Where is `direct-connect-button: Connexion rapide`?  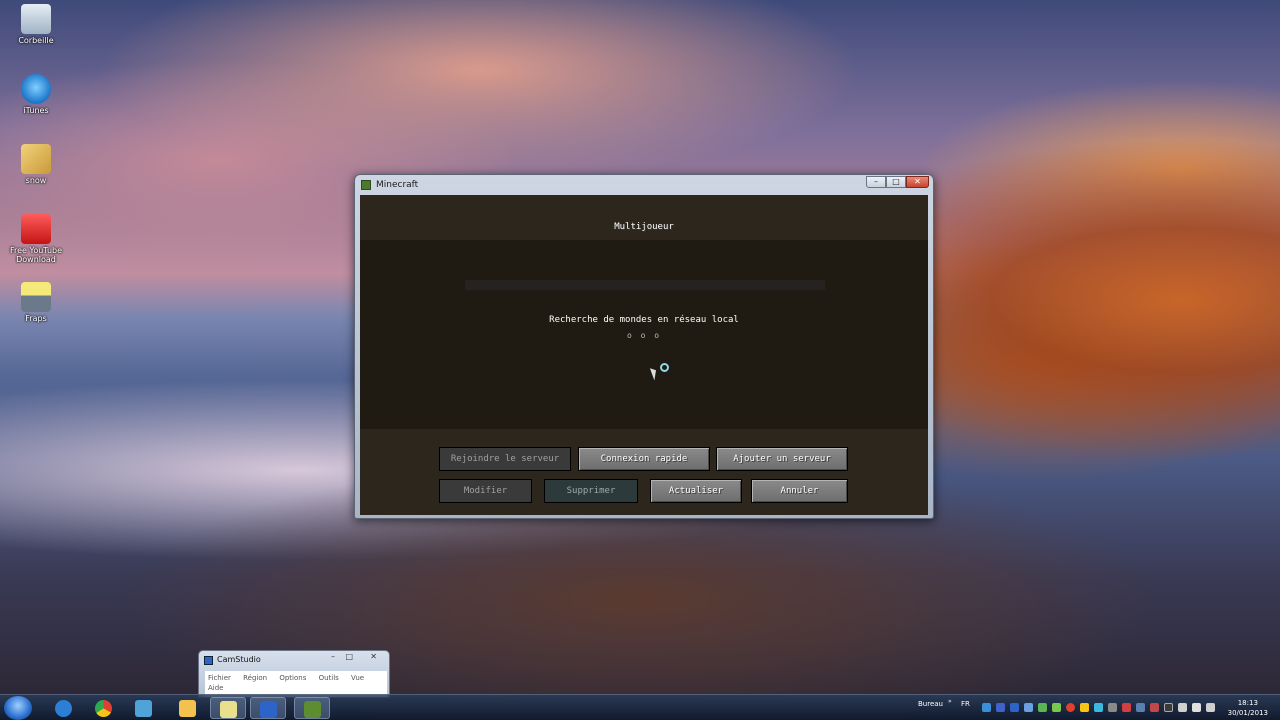
direct-connect-button: Connexion rapide is located at coordinates (644, 459).